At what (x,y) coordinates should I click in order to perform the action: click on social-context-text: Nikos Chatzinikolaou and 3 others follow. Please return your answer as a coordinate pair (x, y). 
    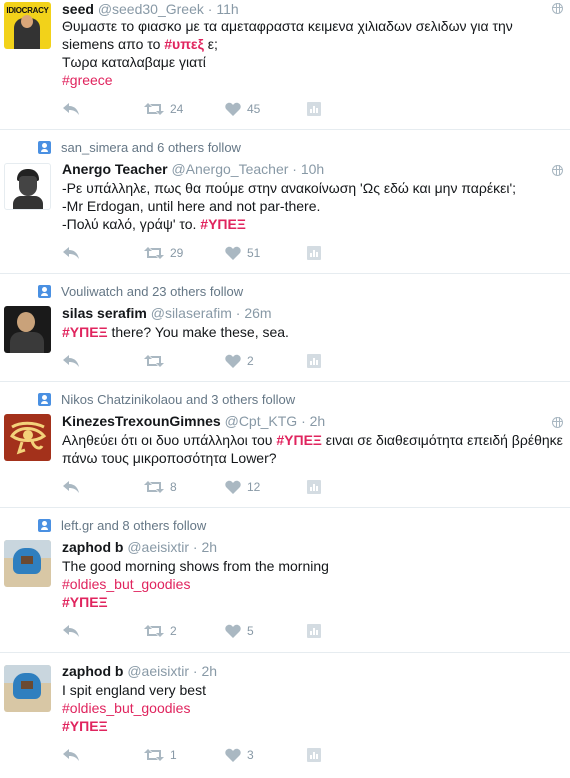
    Looking at the image, I should click on (178, 399).